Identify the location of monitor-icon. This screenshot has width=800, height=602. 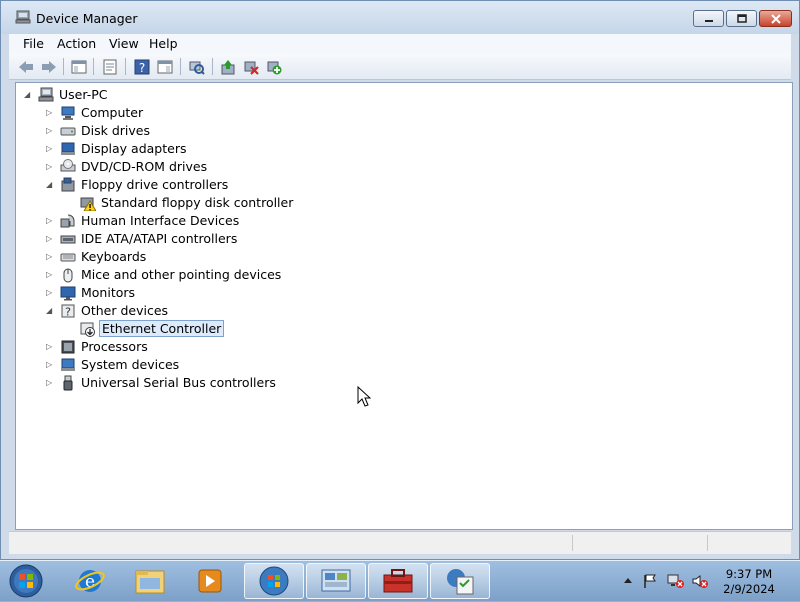
(68, 293).